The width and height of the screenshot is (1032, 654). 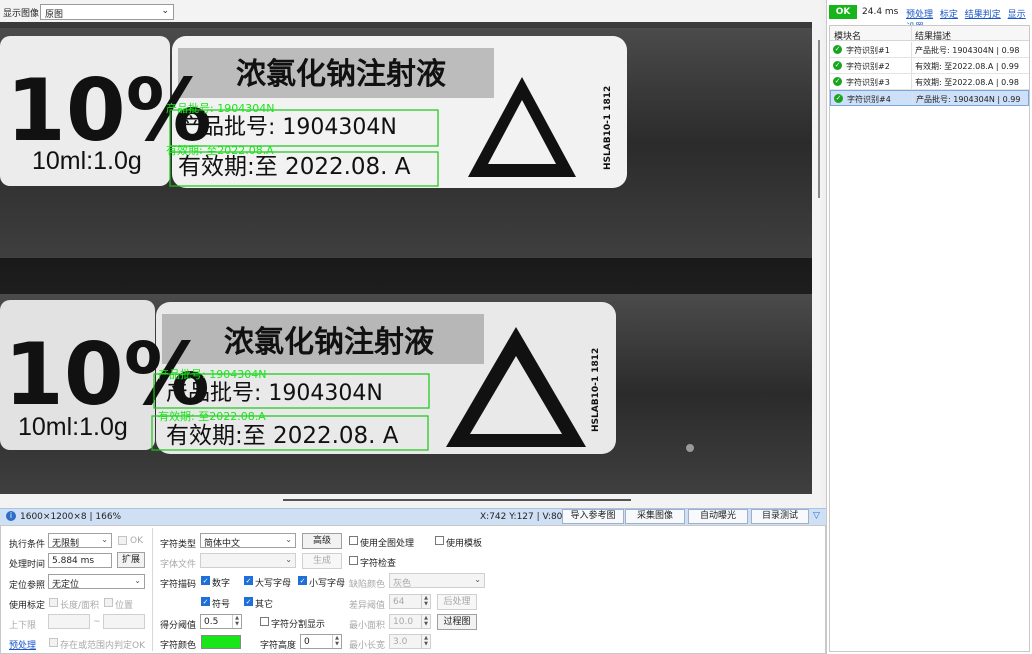 I want to click on char-split-label: 字符分割显示, so click(x=298, y=625).